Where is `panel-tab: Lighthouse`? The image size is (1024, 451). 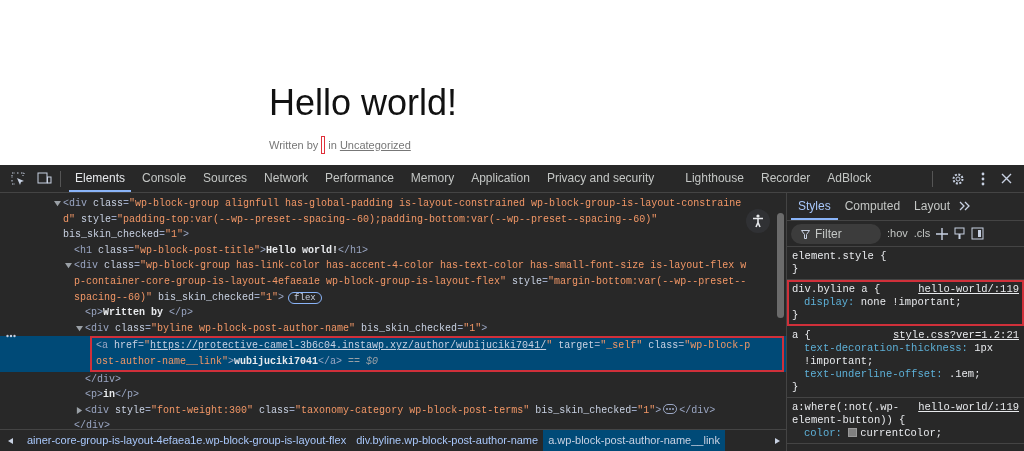
panel-tab: Lighthouse is located at coordinates (714, 178).